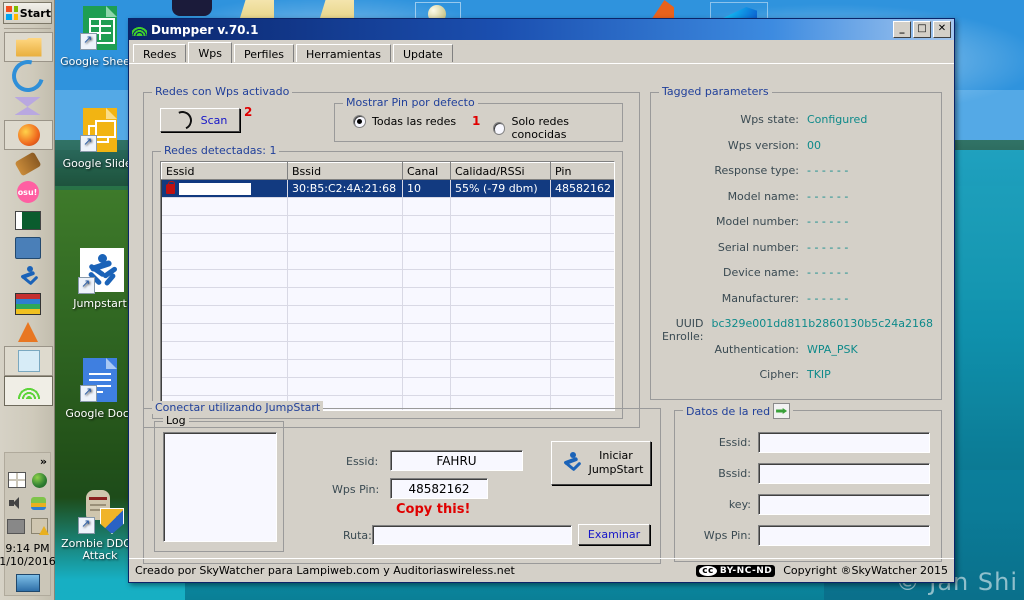 Image resolution: width=1024 pixels, height=600 pixels. What do you see at coordinates (614, 534) in the screenshot?
I see `examinar-button: Examinar` at bounding box center [614, 534].